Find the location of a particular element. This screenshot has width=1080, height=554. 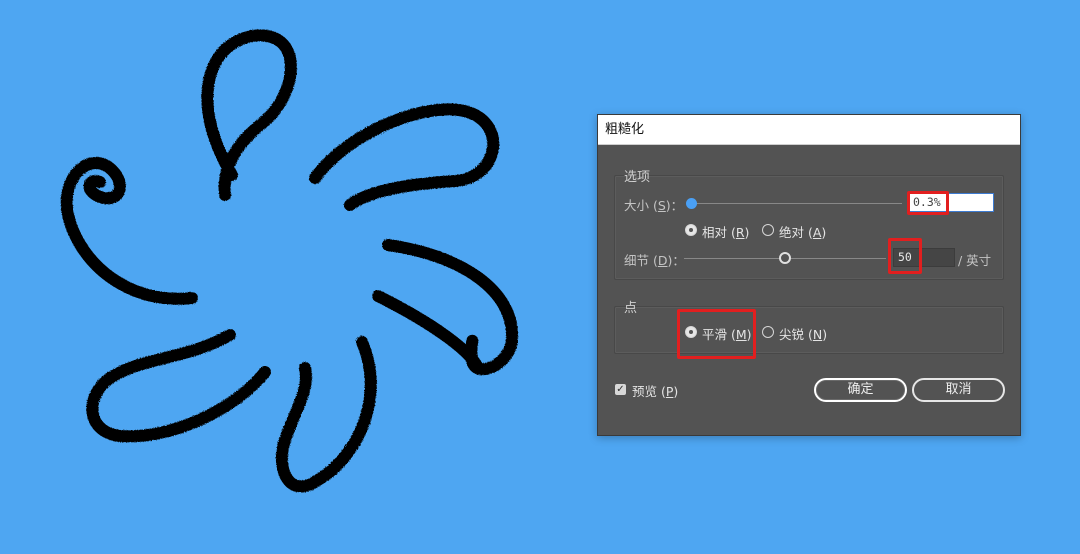

flower-petal-upper-right is located at coordinates (404, 157).